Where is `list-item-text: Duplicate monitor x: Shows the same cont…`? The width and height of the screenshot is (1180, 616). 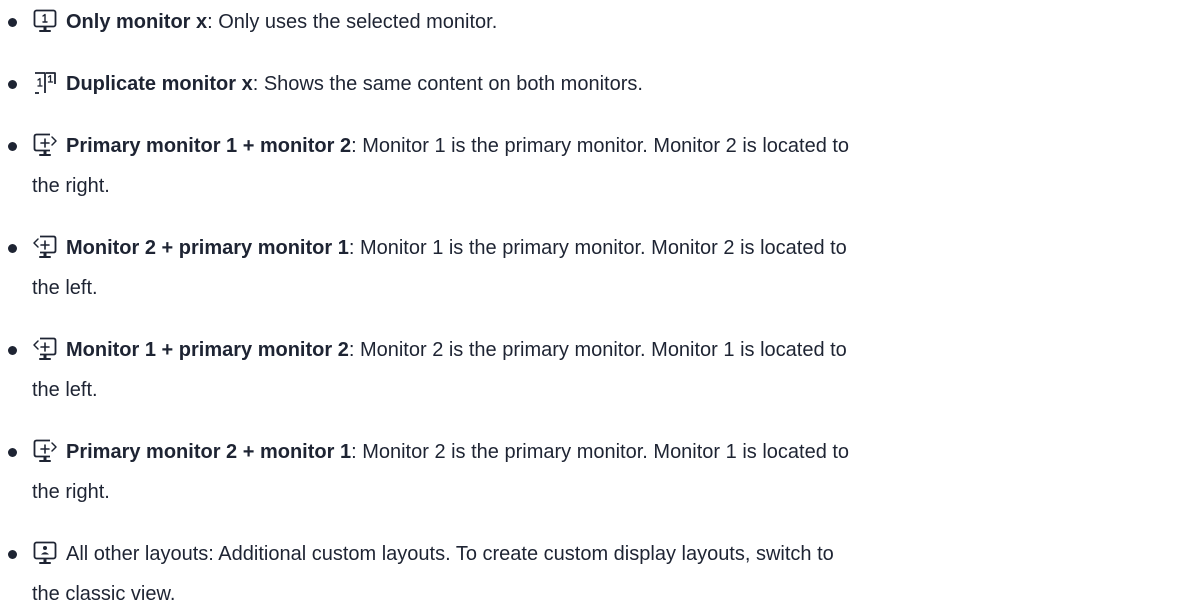 list-item-text: Duplicate monitor x: Shows the same cont… is located at coordinates (602, 84).